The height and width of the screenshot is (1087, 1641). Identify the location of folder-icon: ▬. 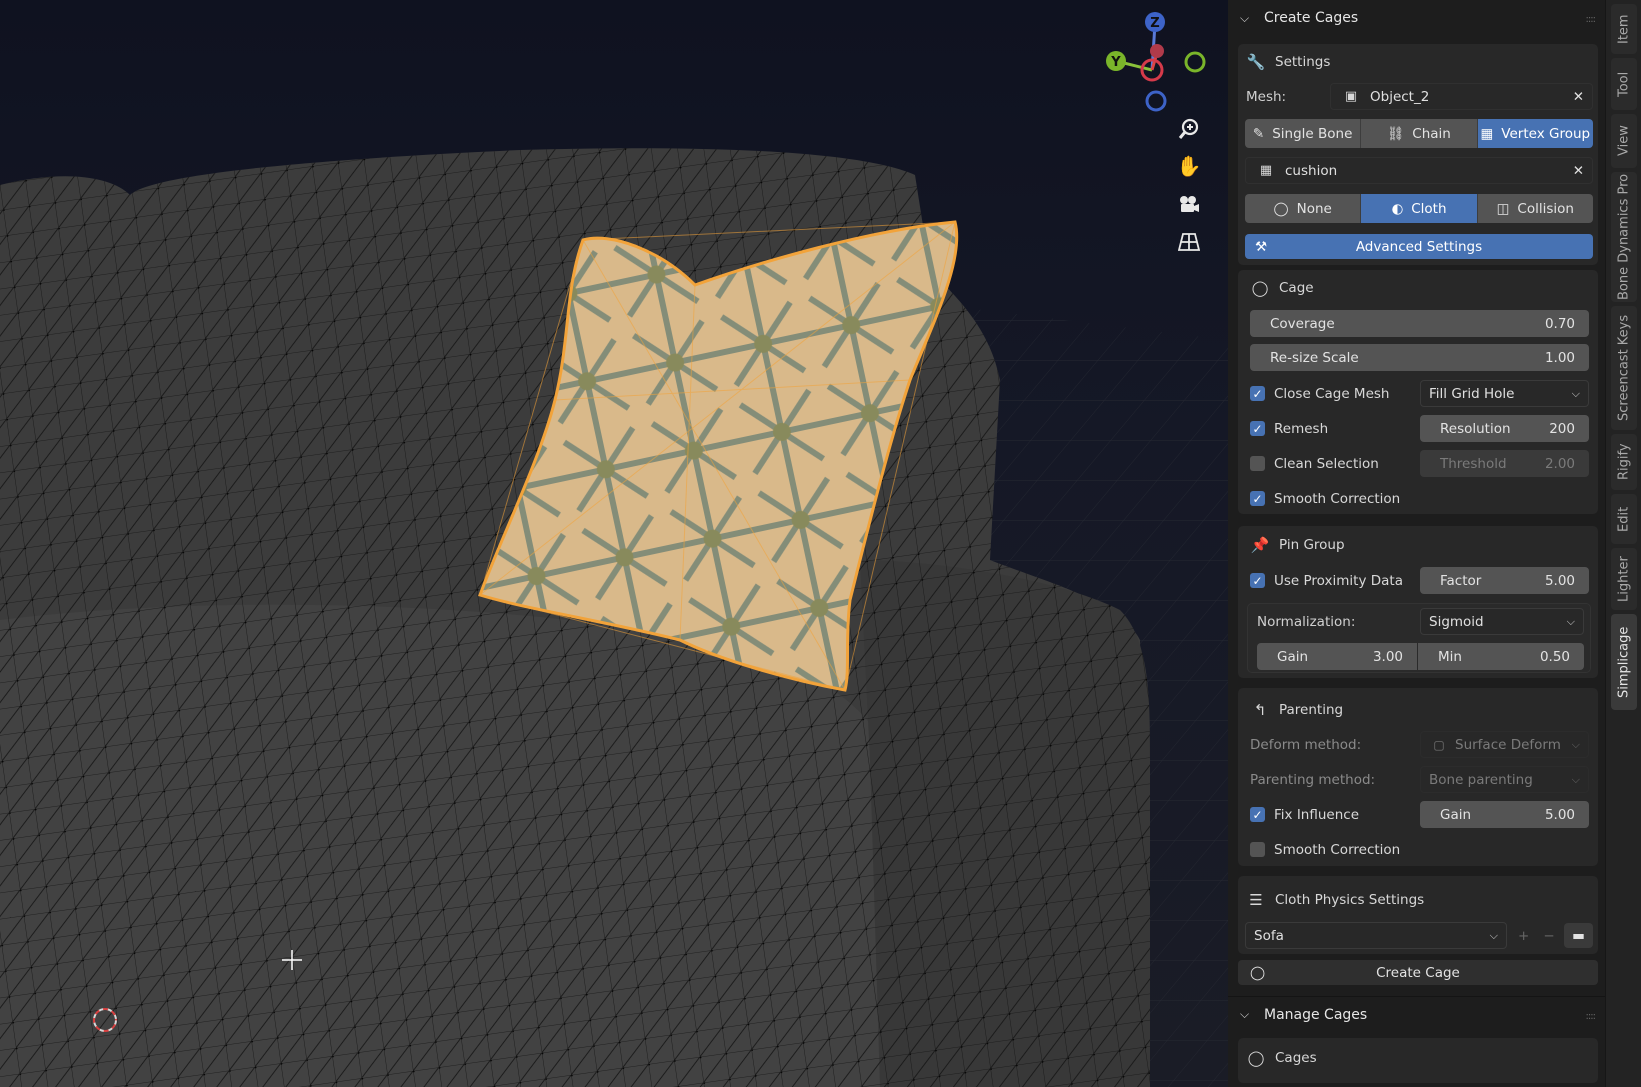
(1578, 935).